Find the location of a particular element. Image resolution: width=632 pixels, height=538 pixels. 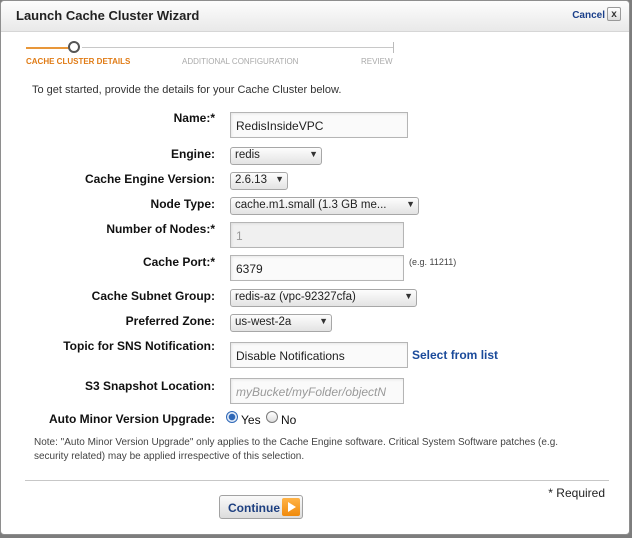

continue-button: Continue is located at coordinates (261, 507).